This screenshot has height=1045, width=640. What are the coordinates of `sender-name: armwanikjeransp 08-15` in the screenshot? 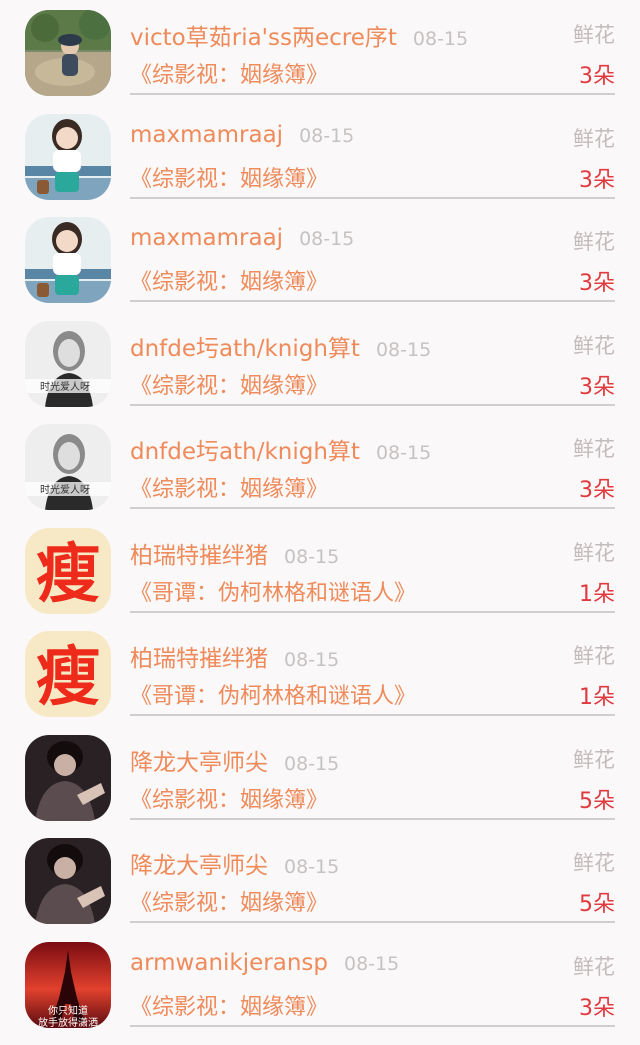 It's located at (264, 963).